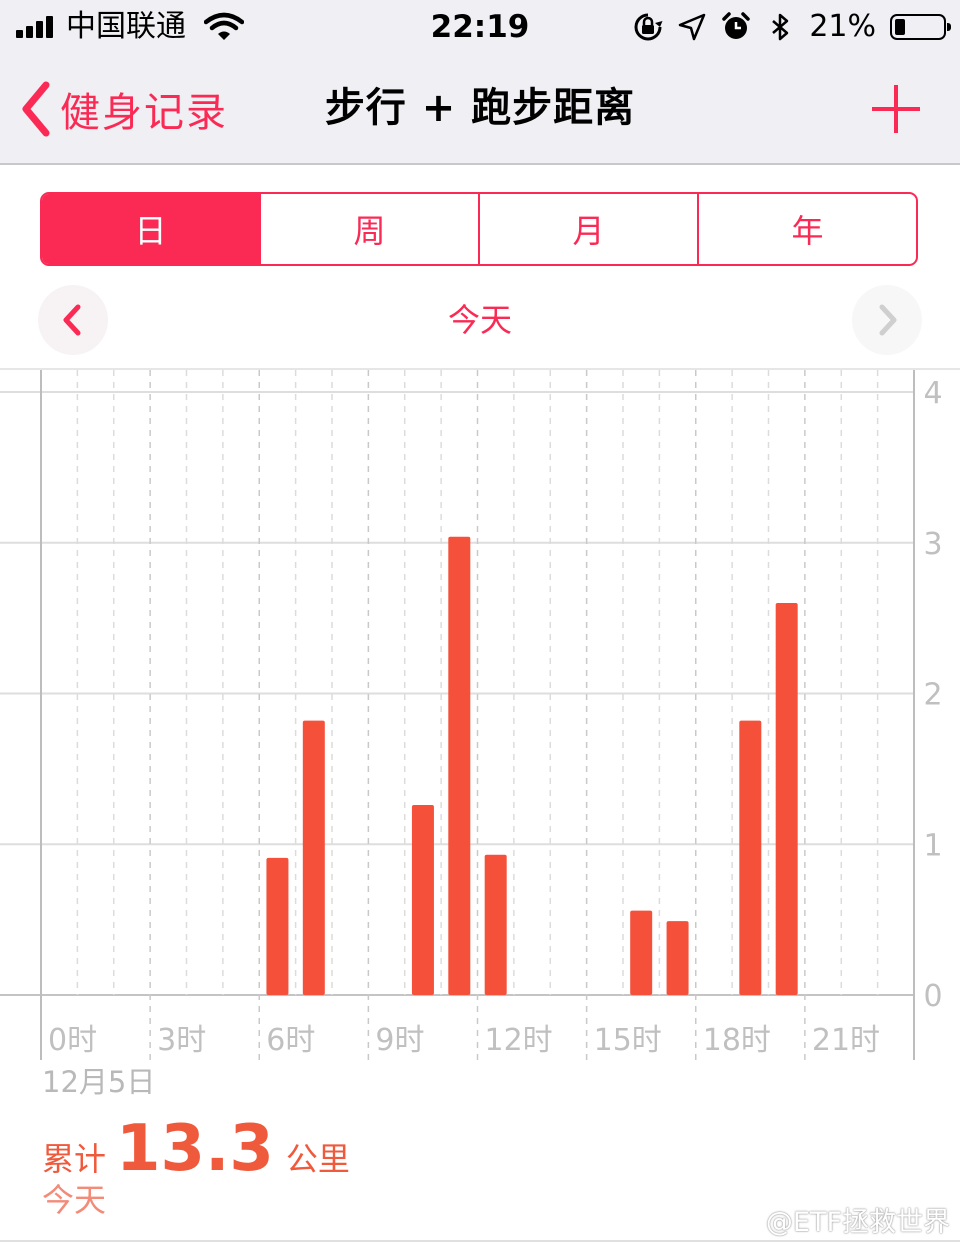  Describe the element at coordinates (368, 229) in the screenshot. I see `segment-week: 周` at that location.